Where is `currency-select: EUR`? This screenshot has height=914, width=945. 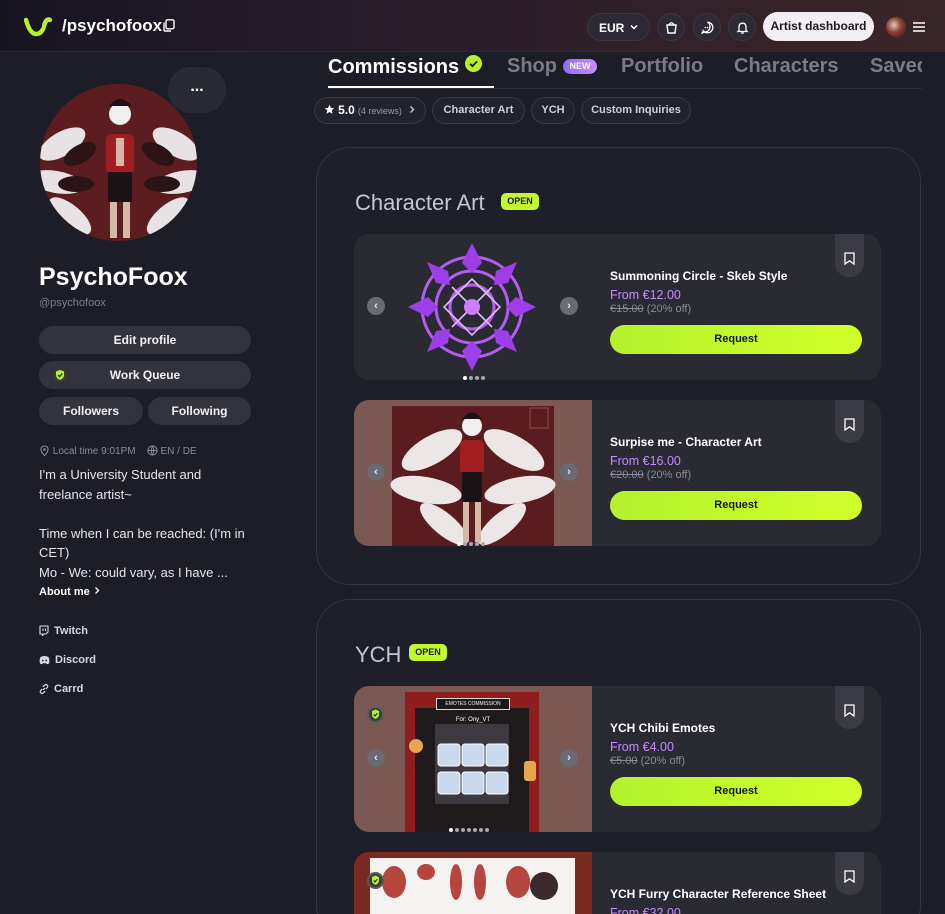
currency-select: EUR is located at coordinates (618, 27).